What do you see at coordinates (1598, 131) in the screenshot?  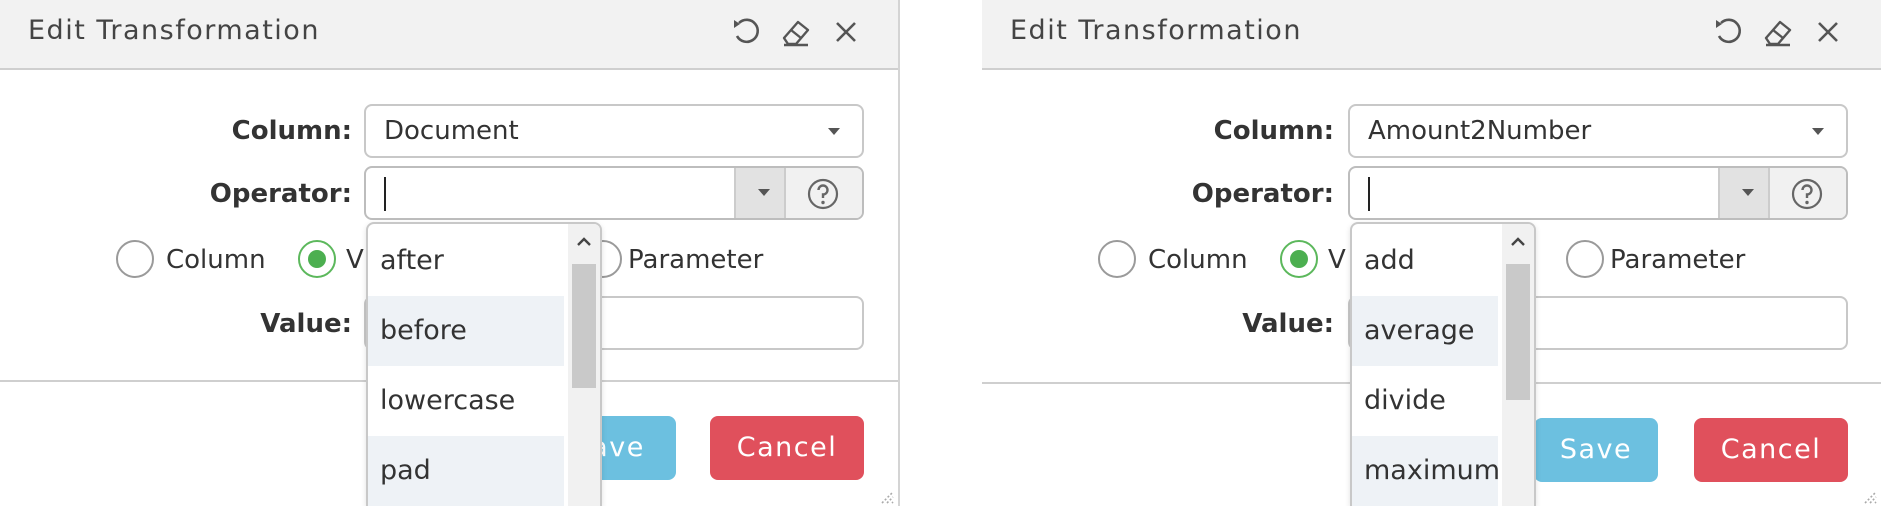 I see `column-select: Amount2Number` at bounding box center [1598, 131].